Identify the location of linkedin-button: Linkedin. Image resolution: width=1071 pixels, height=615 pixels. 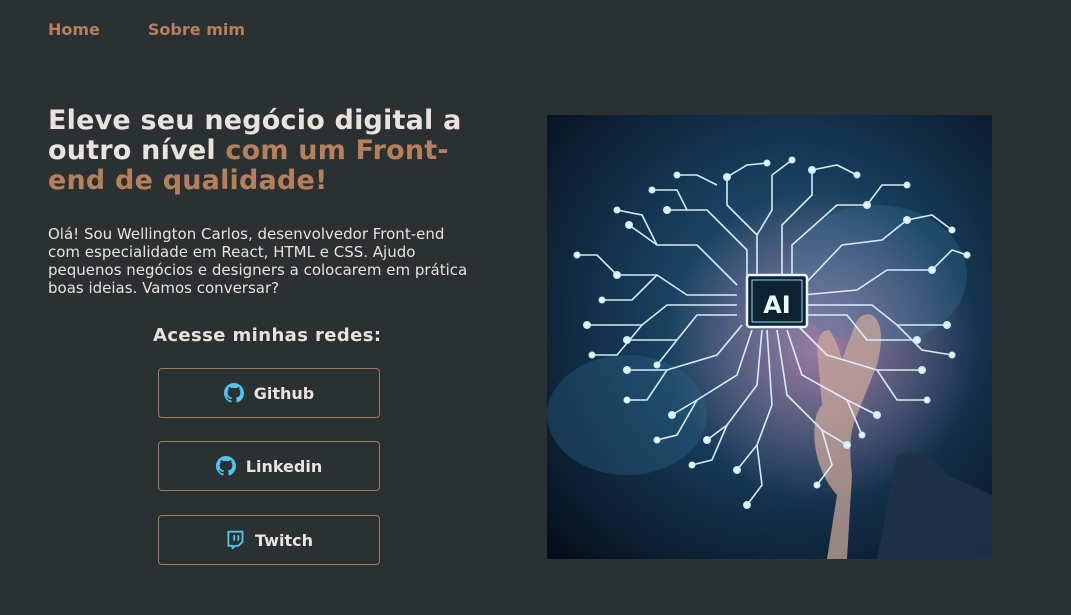
(269, 466).